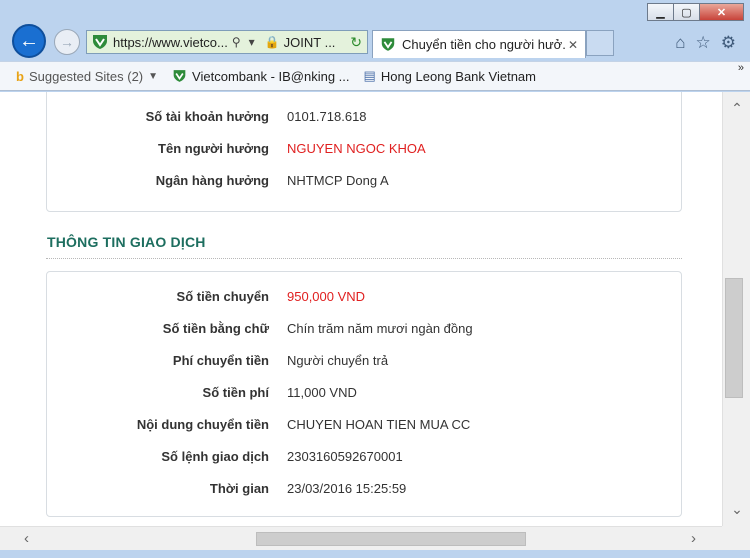 The width and height of the screenshot is (750, 558). What do you see at coordinates (207, 116) in the screenshot?
I see `field-label: Số tài khoản hưởng` at bounding box center [207, 116].